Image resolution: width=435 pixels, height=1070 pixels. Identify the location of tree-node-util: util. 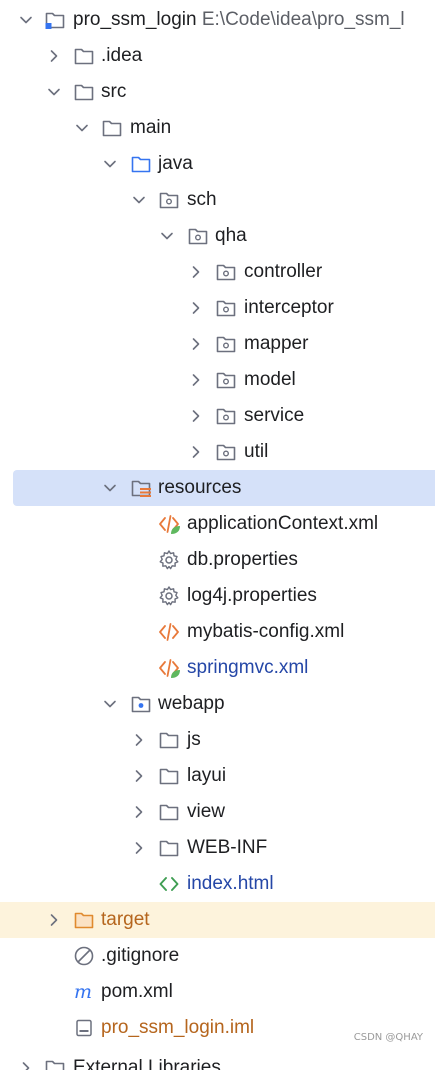
(217, 452).